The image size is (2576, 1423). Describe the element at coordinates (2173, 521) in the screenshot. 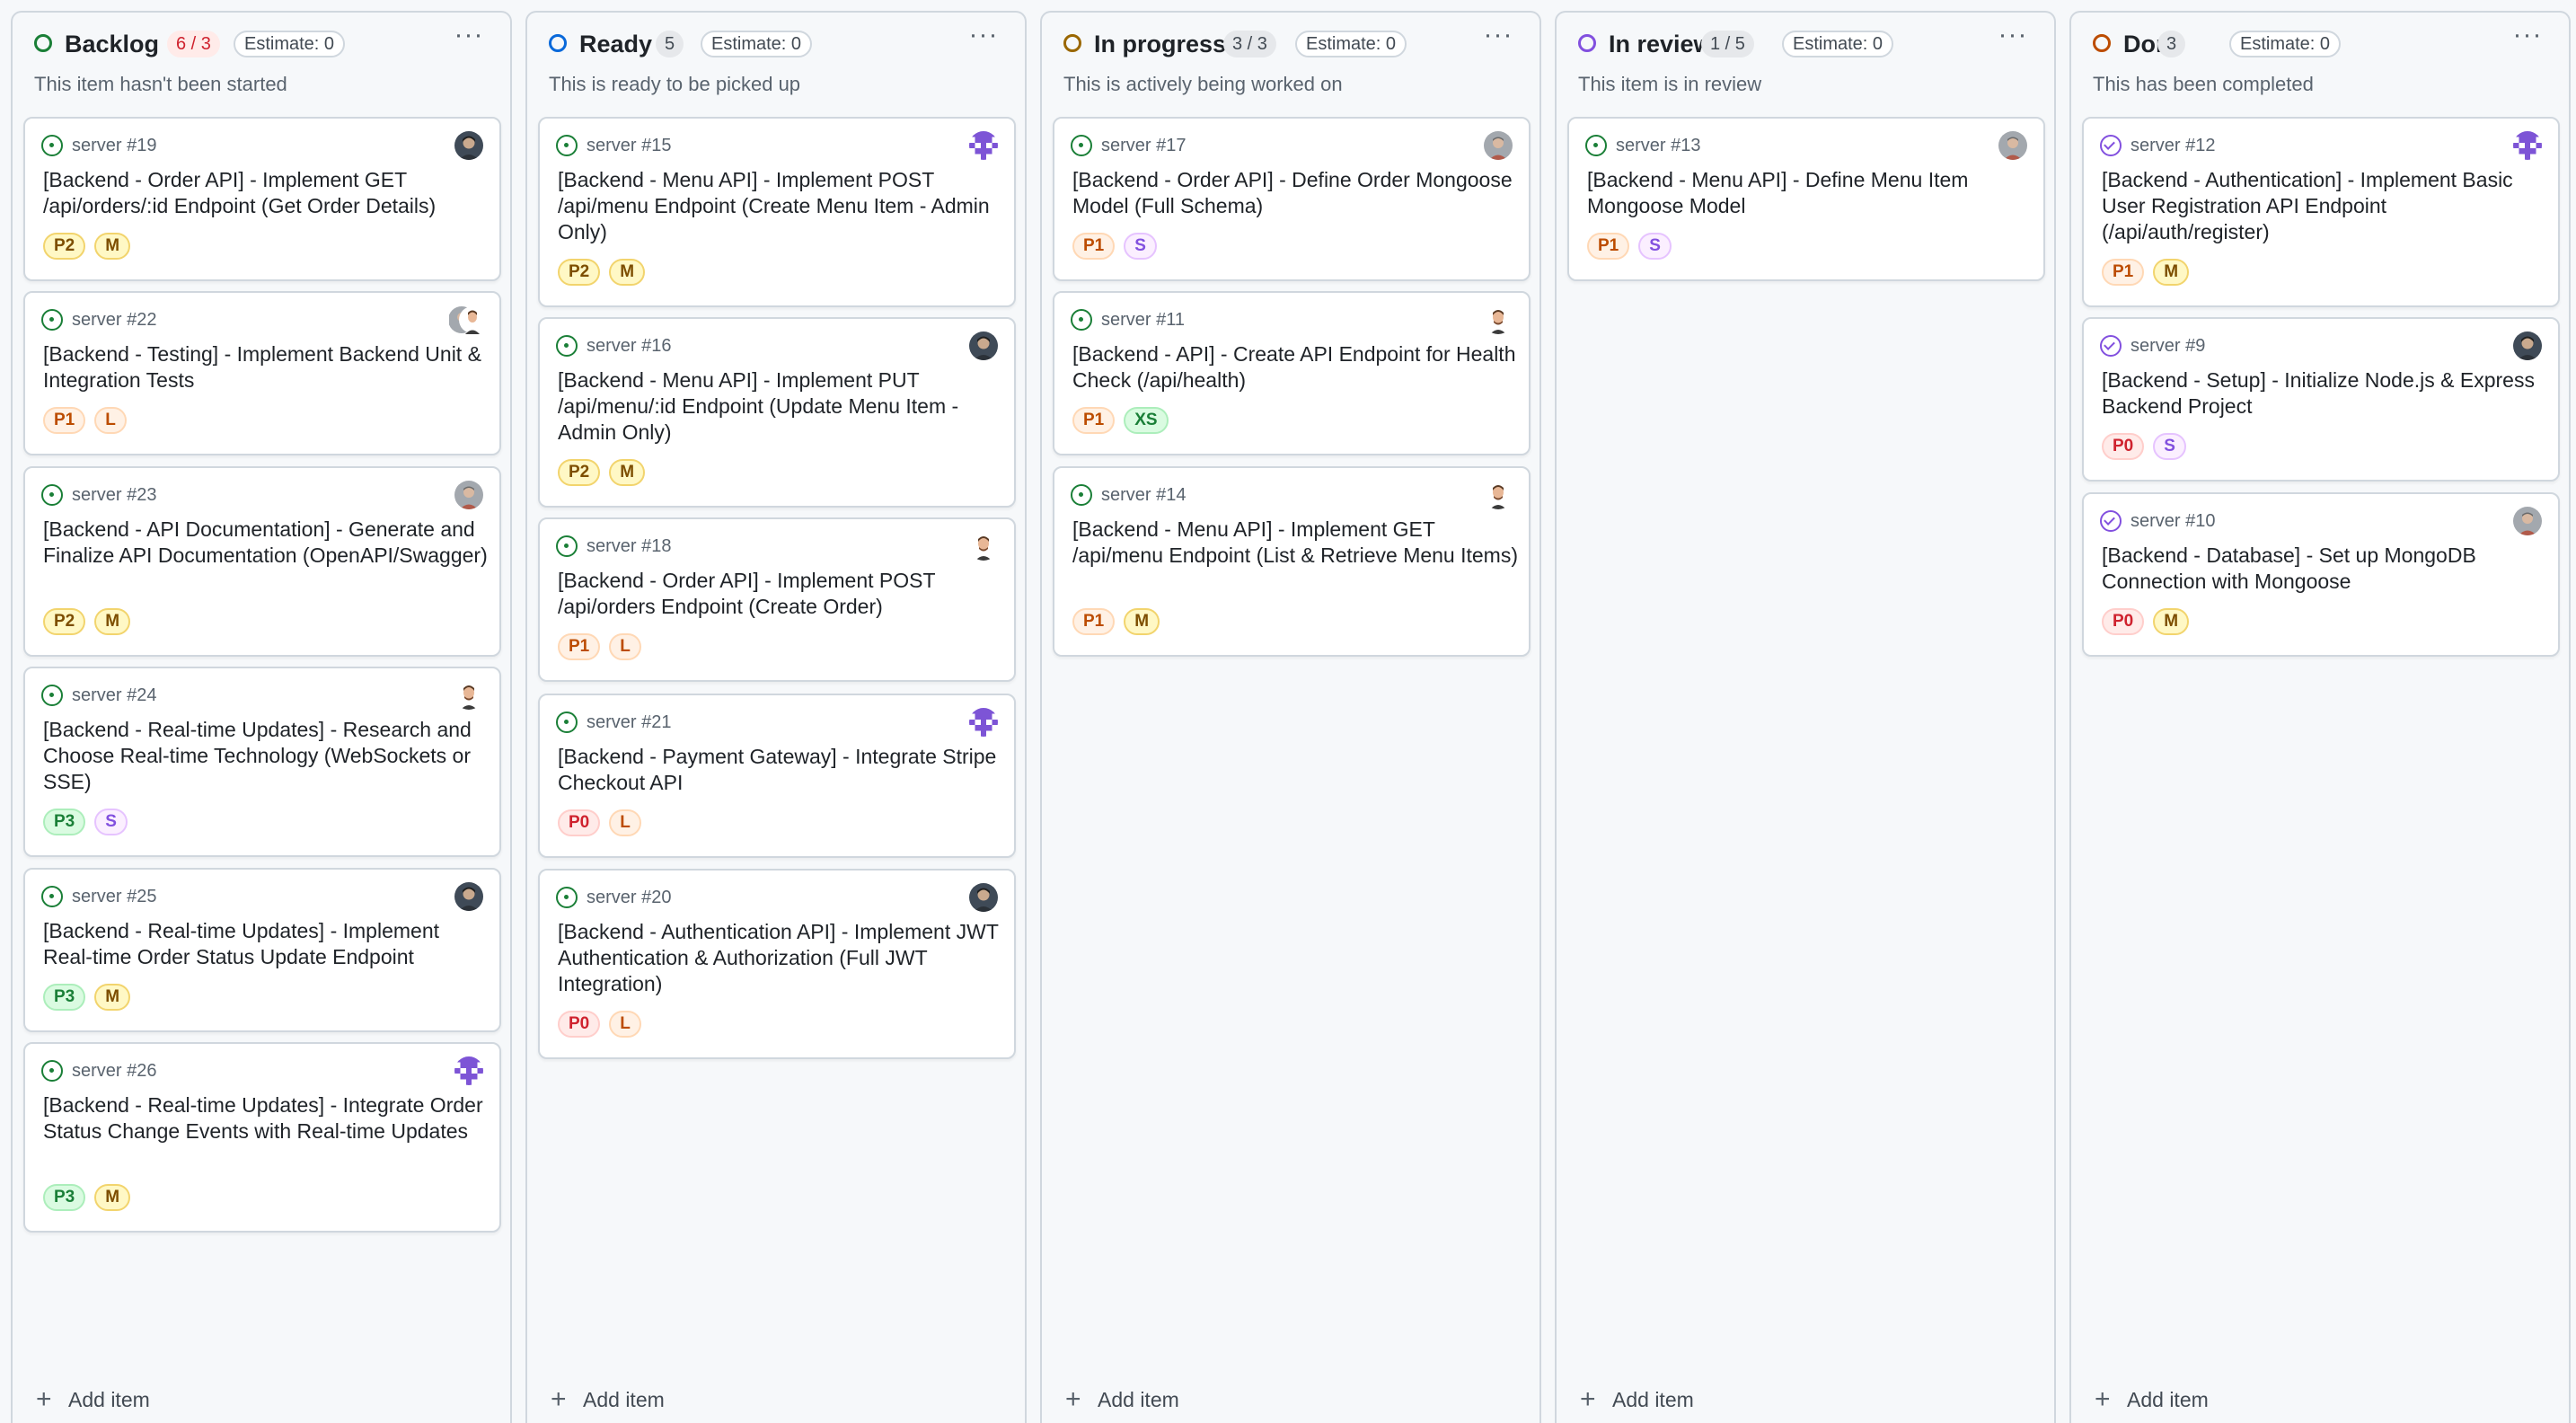

I see `issue-reference: server #10` at that location.